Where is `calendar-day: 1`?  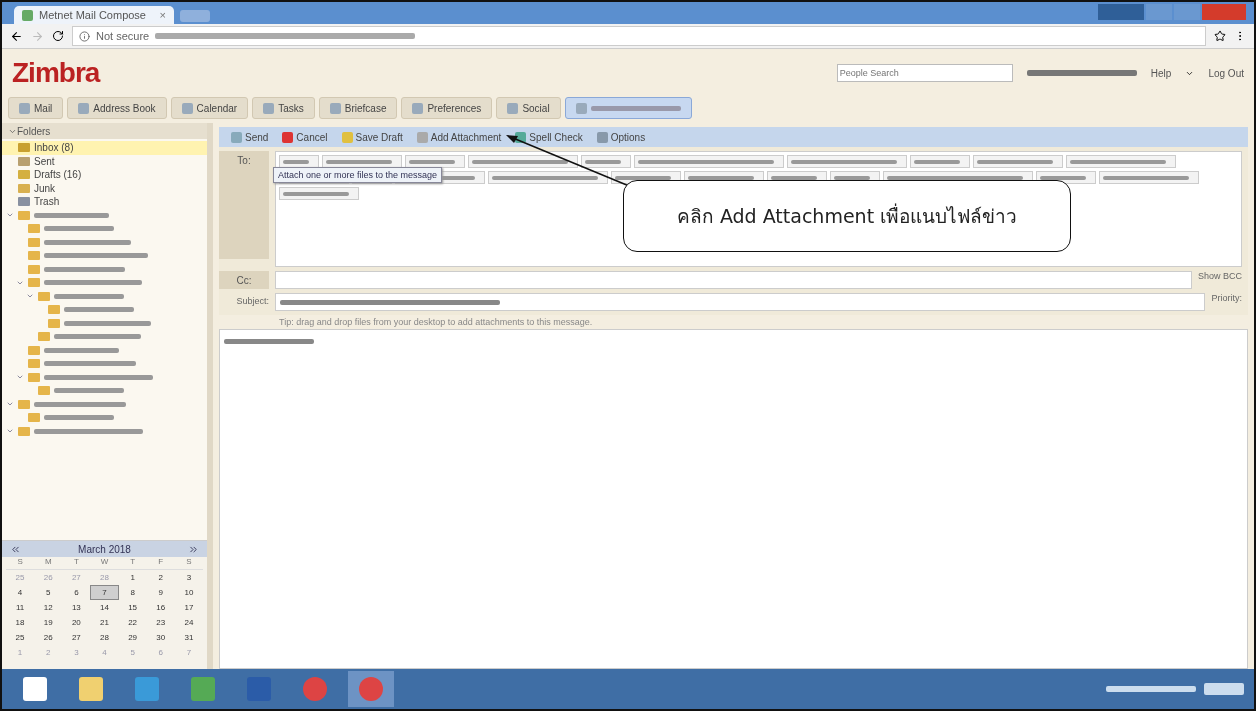
calendar-day: 1 is located at coordinates (132, 577).